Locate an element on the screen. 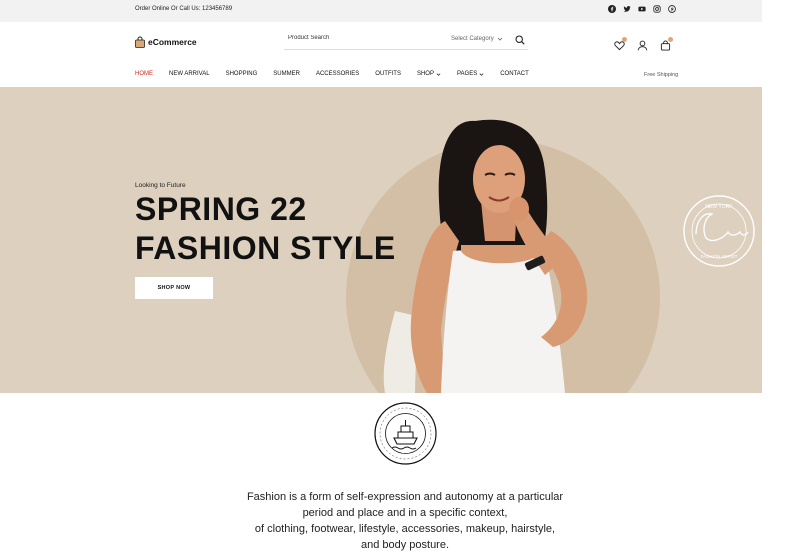 The image size is (789, 554). header-actions is located at coordinates (643, 44).